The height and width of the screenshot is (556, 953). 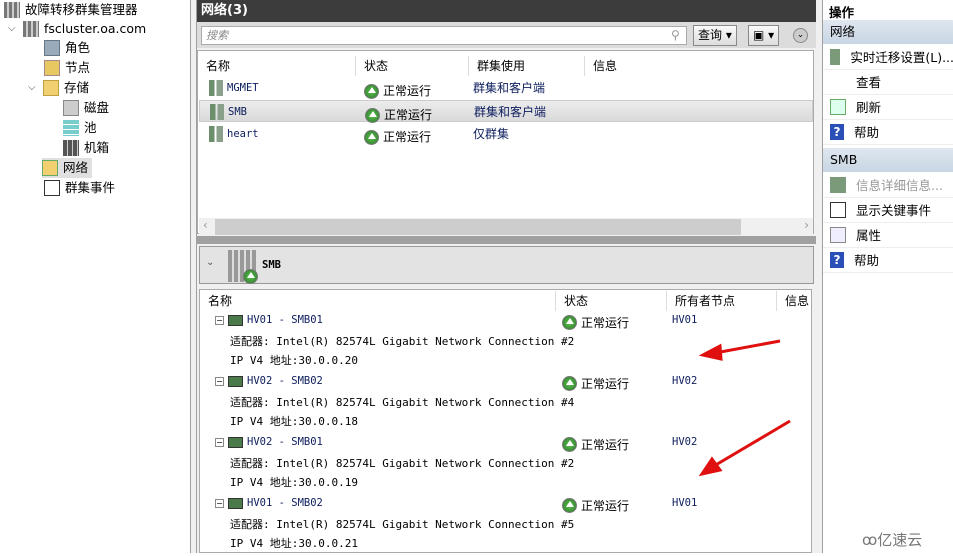 What do you see at coordinates (77, 29) in the screenshot?
I see `tree-cluster: ⌵ fscluster.oa.com` at bounding box center [77, 29].